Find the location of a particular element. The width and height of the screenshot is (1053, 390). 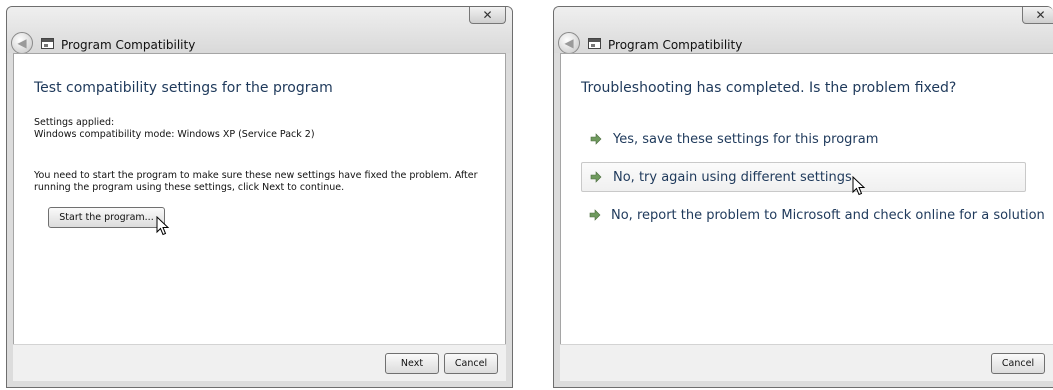

footer-bar: Next Cancel is located at coordinates (259, 362).